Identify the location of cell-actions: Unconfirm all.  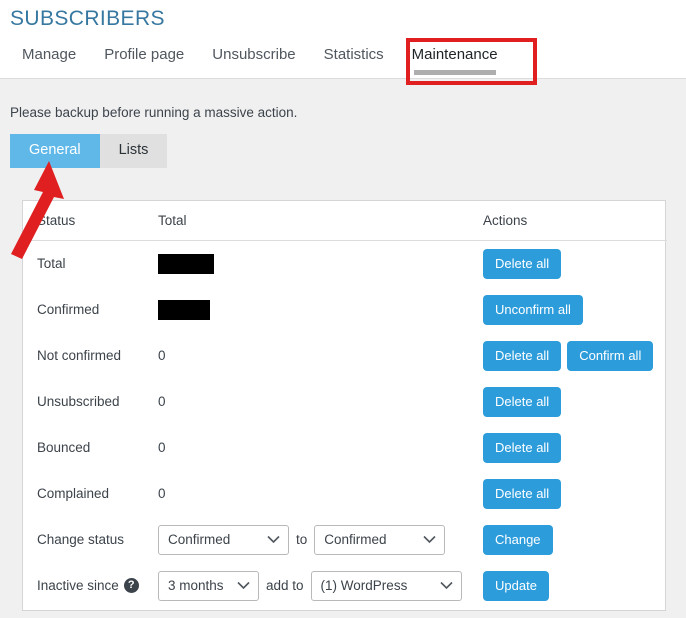
(575, 310).